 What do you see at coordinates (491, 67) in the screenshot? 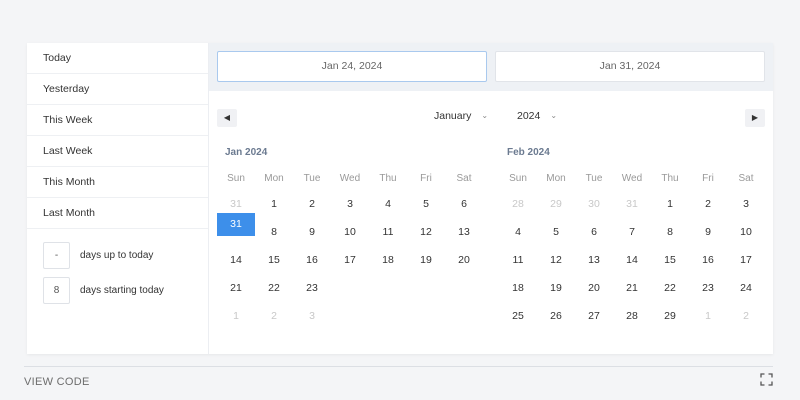
I see `range-inputs: Jan 24, 2024 Jan 31, 2024` at bounding box center [491, 67].